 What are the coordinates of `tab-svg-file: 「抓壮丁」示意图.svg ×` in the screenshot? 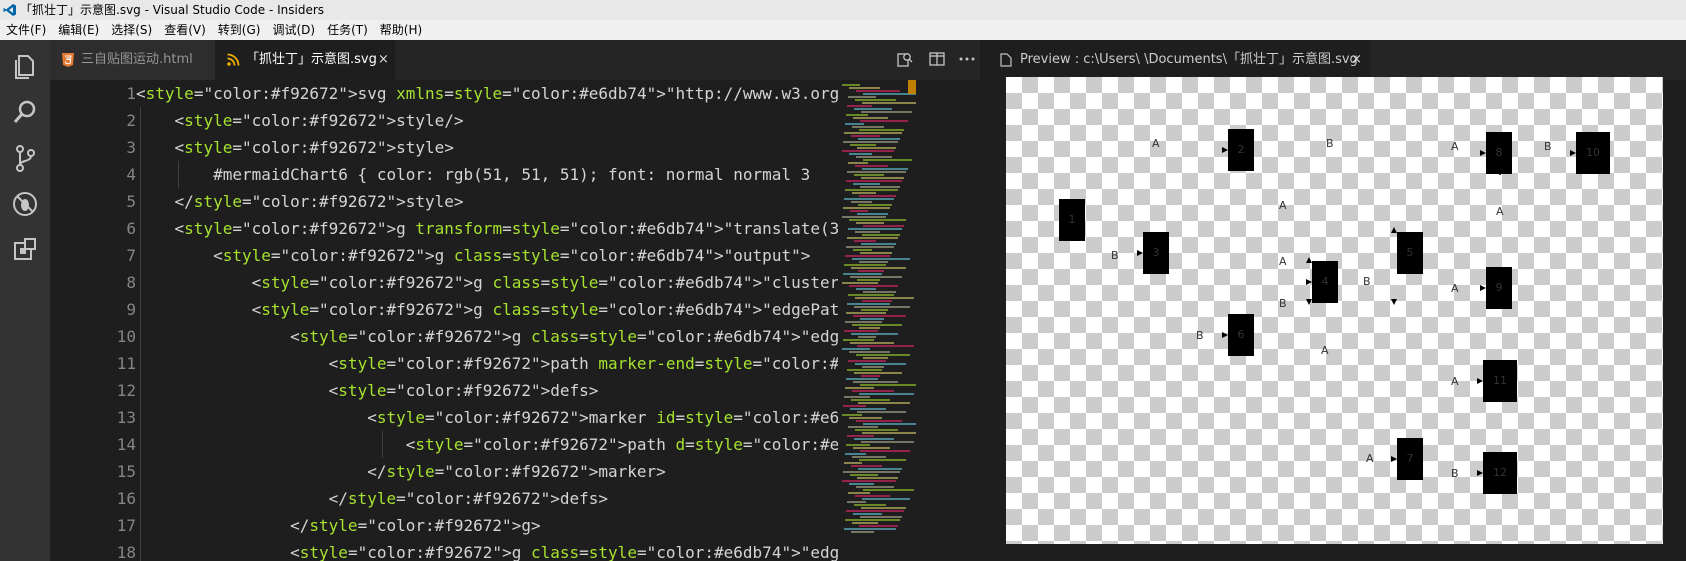 It's located at (305, 60).